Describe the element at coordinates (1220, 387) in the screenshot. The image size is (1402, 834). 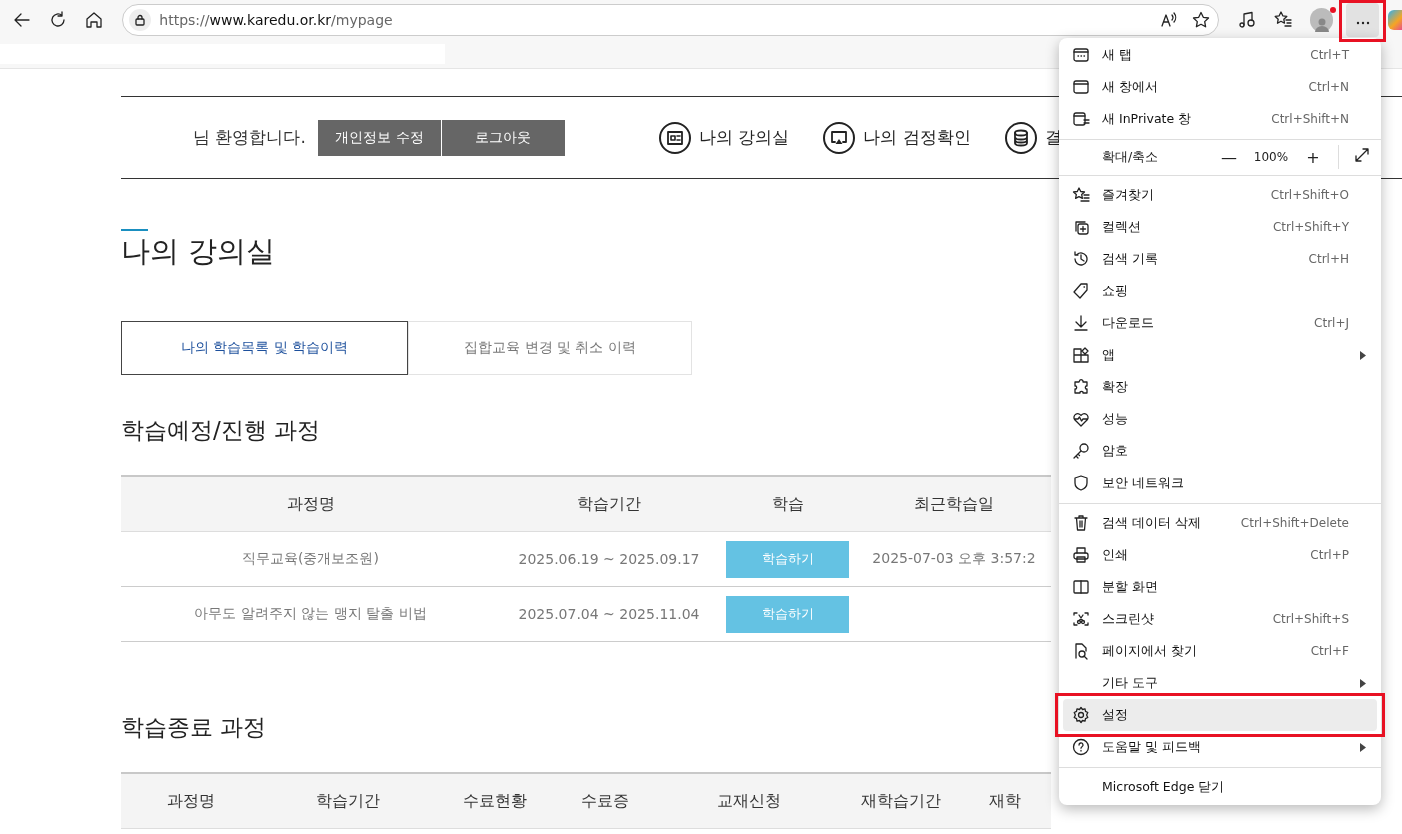
I see `menu-item: 확장` at that location.